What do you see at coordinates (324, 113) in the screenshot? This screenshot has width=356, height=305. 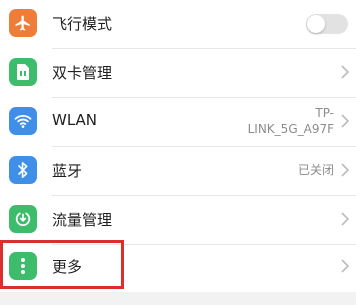 I see `wlan-network-name-line1: TP-` at bounding box center [324, 113].